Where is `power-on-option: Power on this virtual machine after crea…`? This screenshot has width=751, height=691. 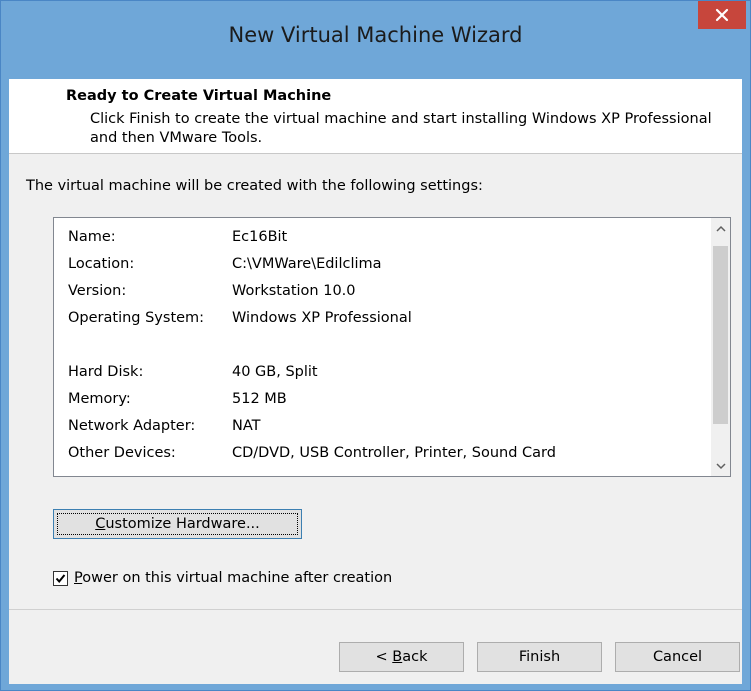
power-on-option: Power on this virtual machine after crea… is located at coordinates (222, 578).